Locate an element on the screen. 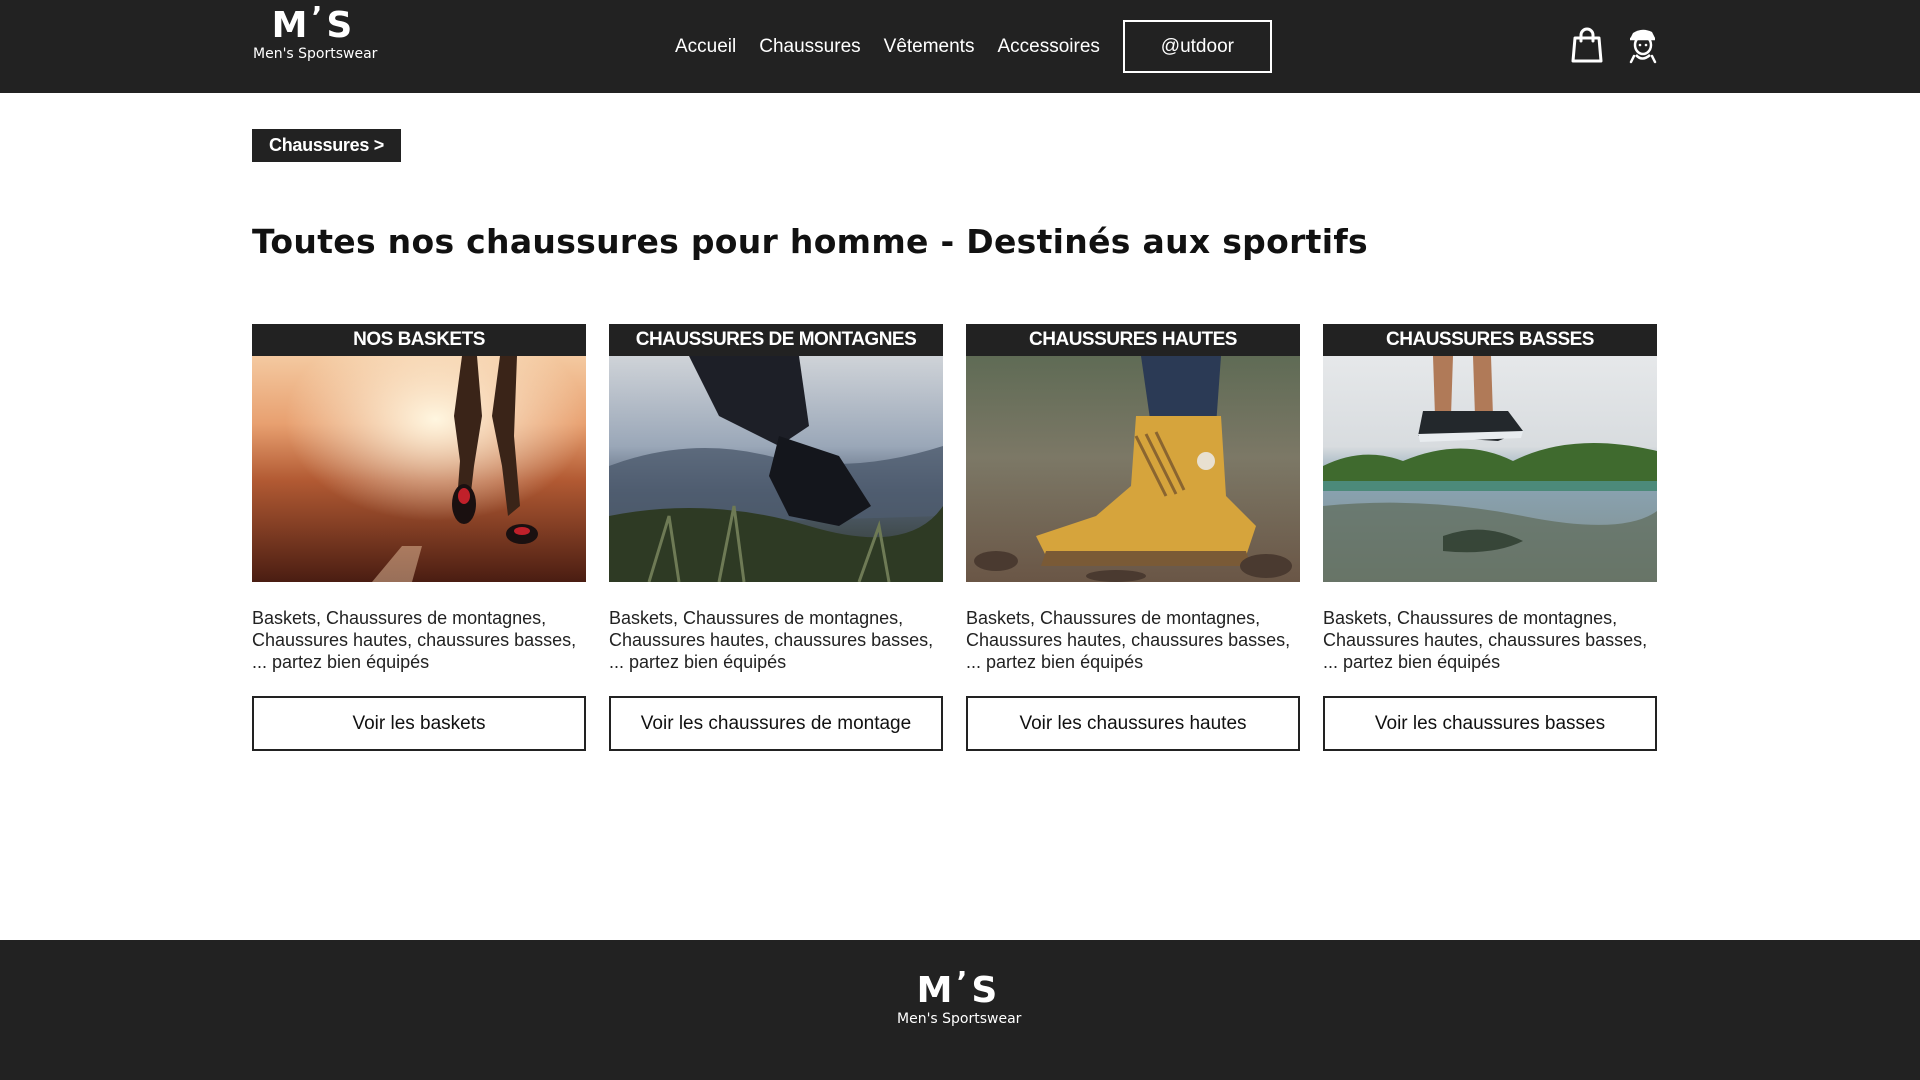 This screenshot has width=1920, height=1080. nav-link-accessoires: Accessoires is located at coordinates (1048, 47).